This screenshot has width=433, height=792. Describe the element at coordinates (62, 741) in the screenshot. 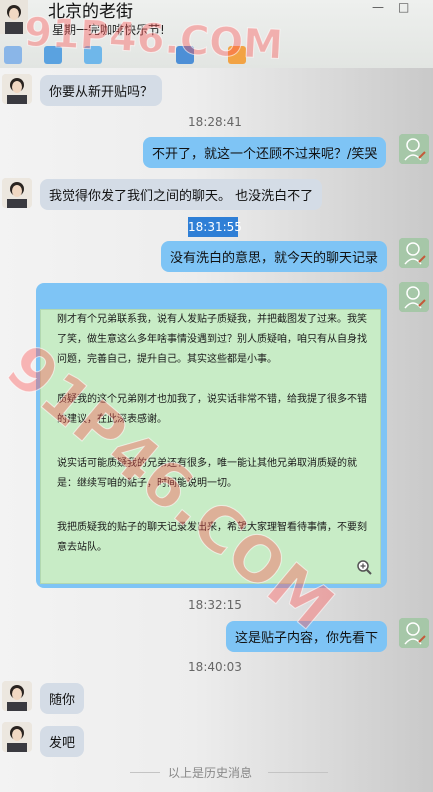

I see `message-bubble: 发吧` at that location.